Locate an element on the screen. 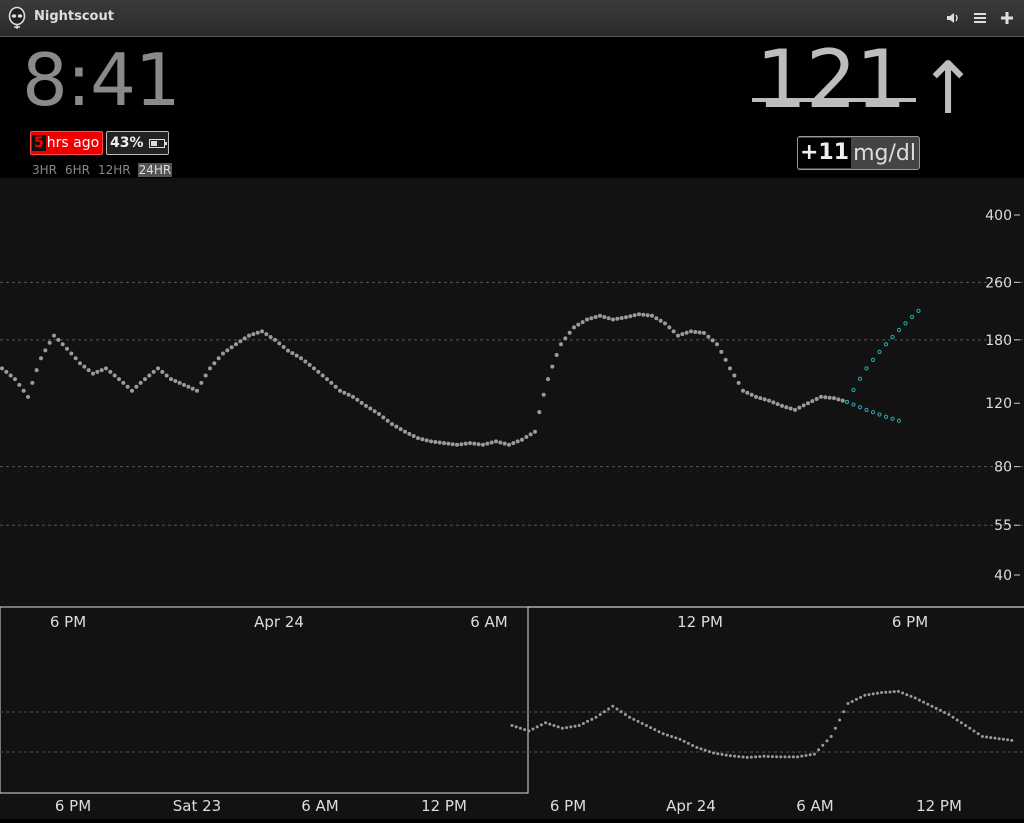 Image resolution: width=1024 pixels, height=823 pixels. x-tick-label: 6 AM is located at coordinates (489, 622).